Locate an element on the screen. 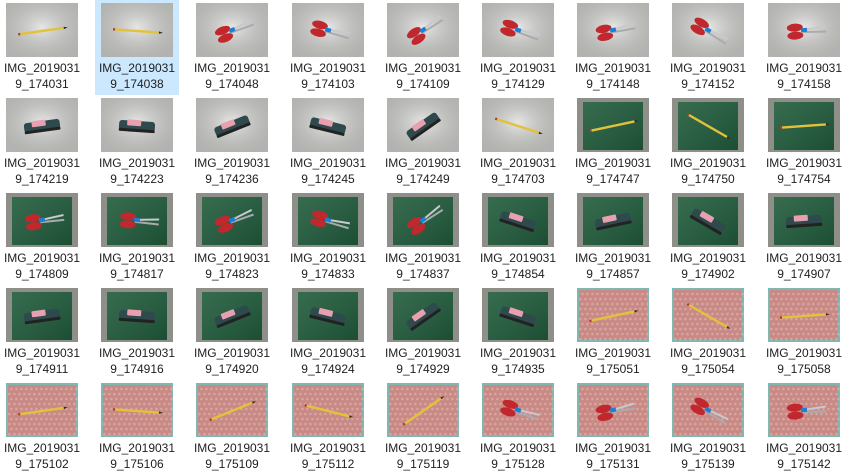 This screenshot has width=844, height=475. file-item: IMG_2019031 9_174245 is located at coordinates (328, 142).